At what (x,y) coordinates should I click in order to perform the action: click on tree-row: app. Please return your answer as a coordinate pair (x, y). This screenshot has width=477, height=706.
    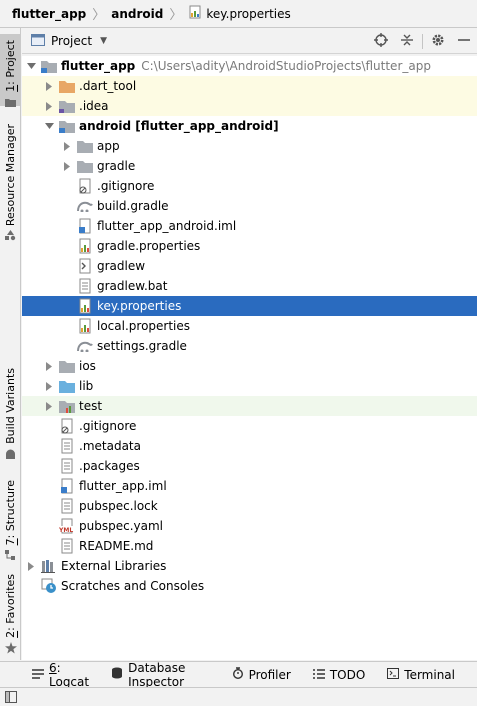
    Looking at the image, I should click on (249, 146).